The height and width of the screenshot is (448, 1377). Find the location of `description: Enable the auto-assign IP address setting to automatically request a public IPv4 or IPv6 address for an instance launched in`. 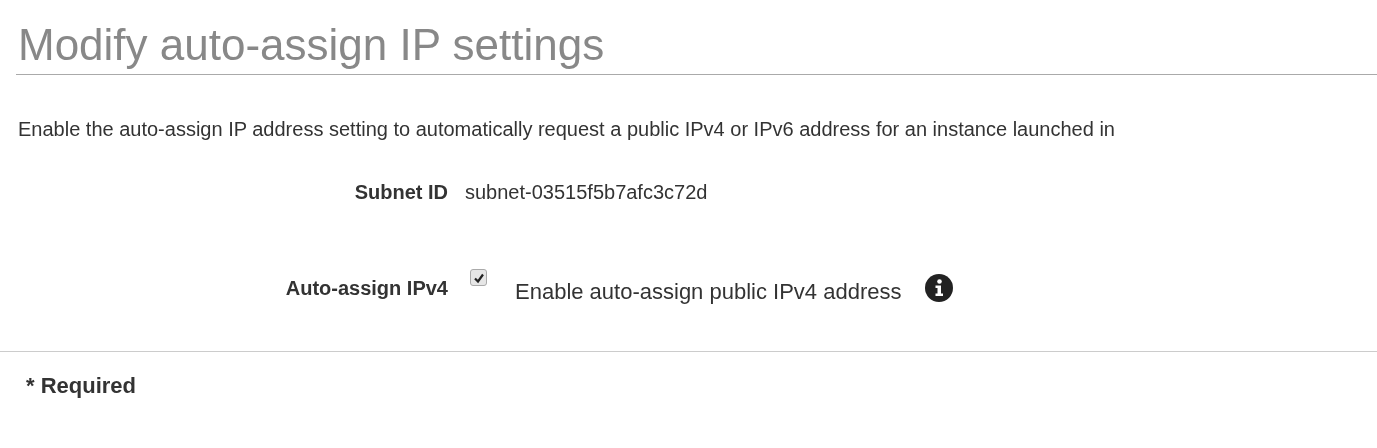

description: Enable the auto-assign IP address setting to automatically request a public IPv4 or IPv6 address for an instance launched in is located at coordinates (566, 129).